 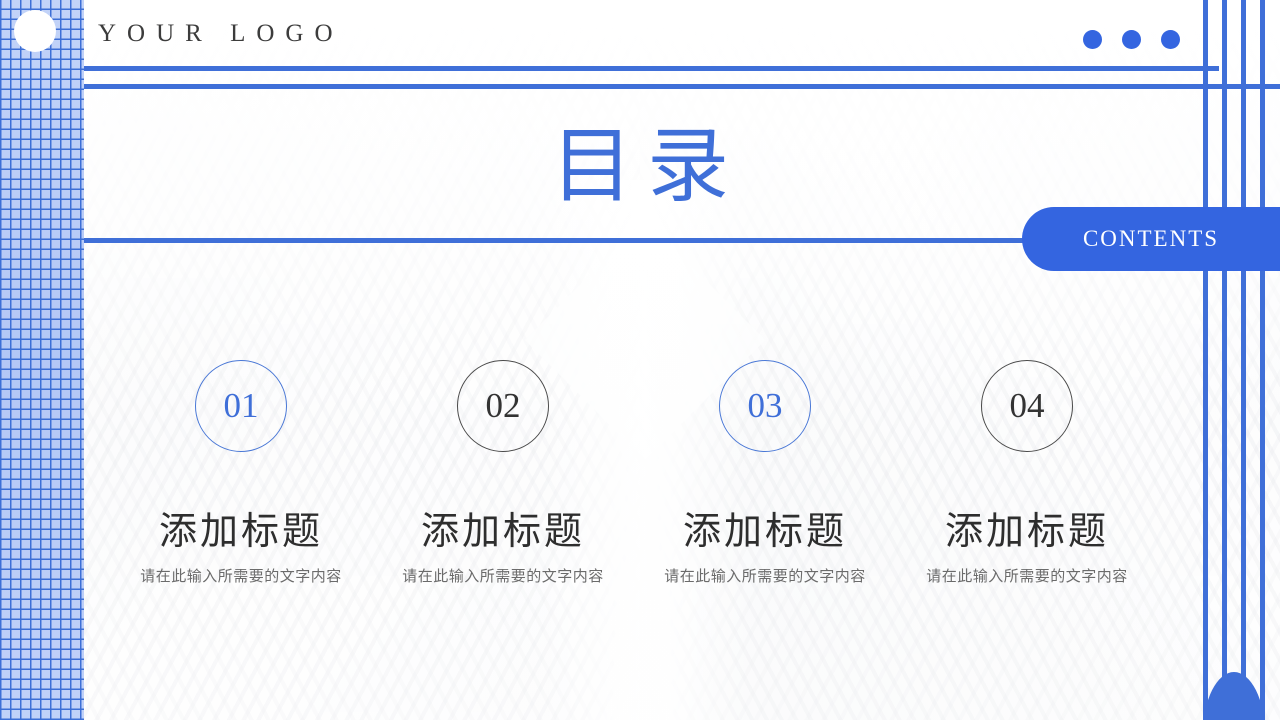 What do you see at coordinates (503, 473) in the screenshot?
I see `toc-item-2: 02 添加标题 请在此输入所需要的文字内容` at bounding box center [503, 473].